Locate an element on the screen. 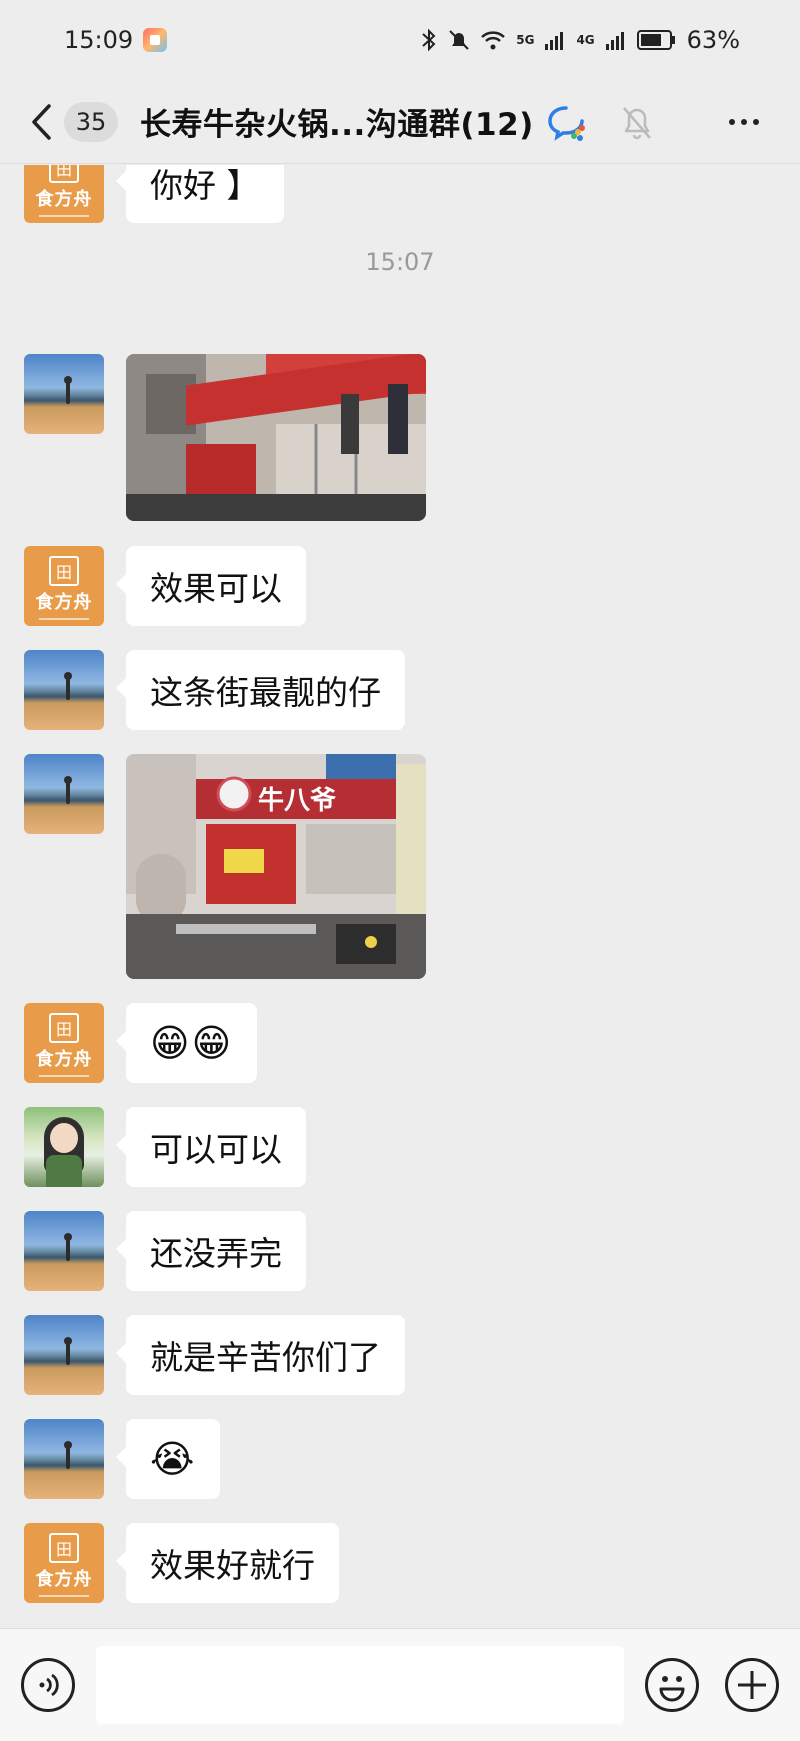 The width and height of the screenshot is (800, 1741). message-row: 田 食方舟 你好 】 is located at coordinates (154, 194).